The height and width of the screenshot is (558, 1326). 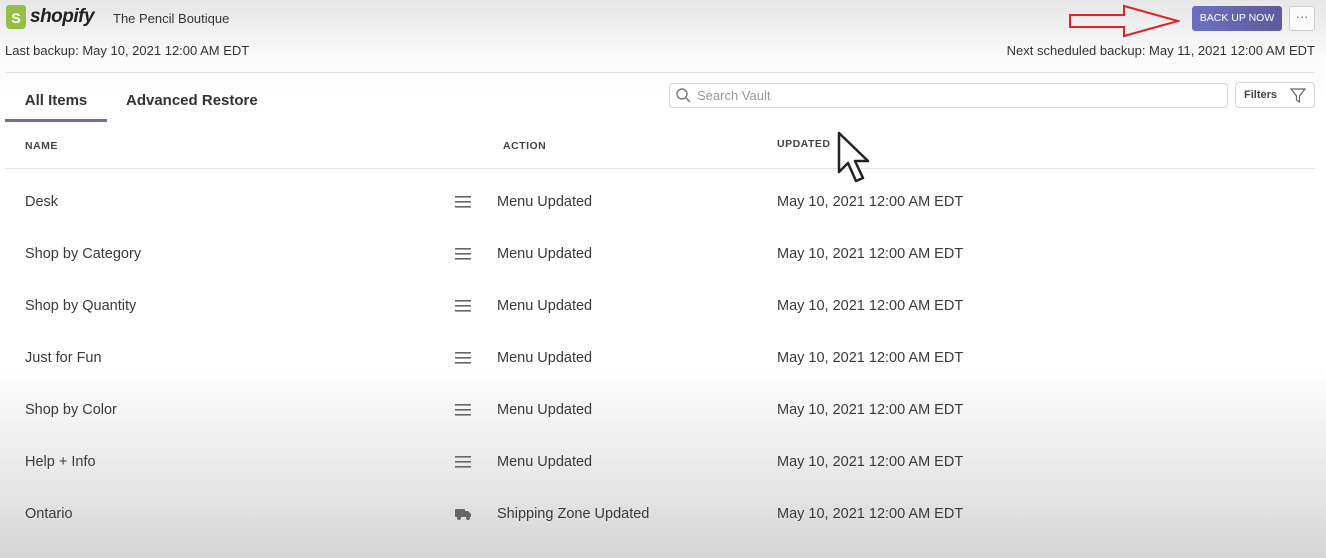 What do you see at coordinates (192, 100) in the screenshot?
I see `tab-advanced-restore: Advanced Restore` at bounding box center [192, 100].